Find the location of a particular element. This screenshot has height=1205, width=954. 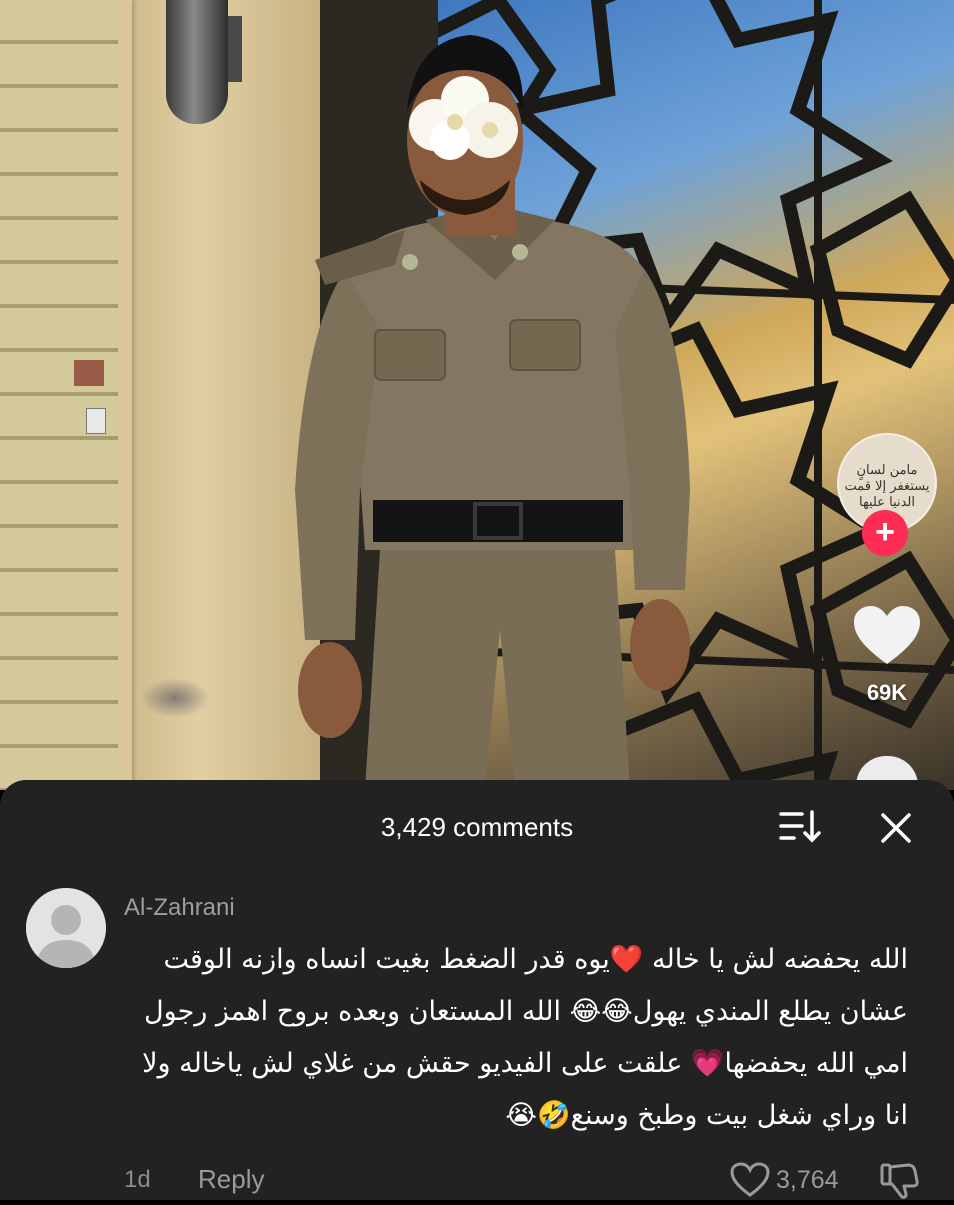

comment-like-button is located at coordinates (750, 1180).